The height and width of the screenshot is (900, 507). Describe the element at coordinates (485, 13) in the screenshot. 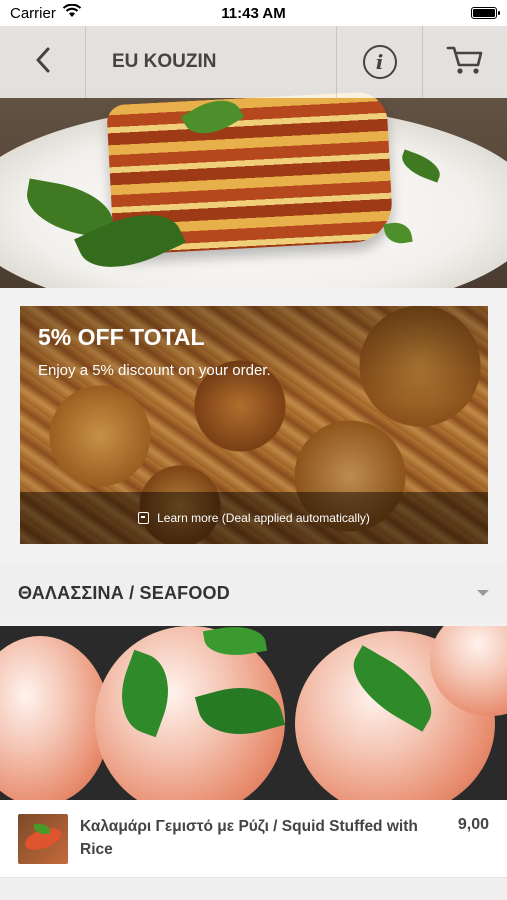

I see `battery-icon` at that location.